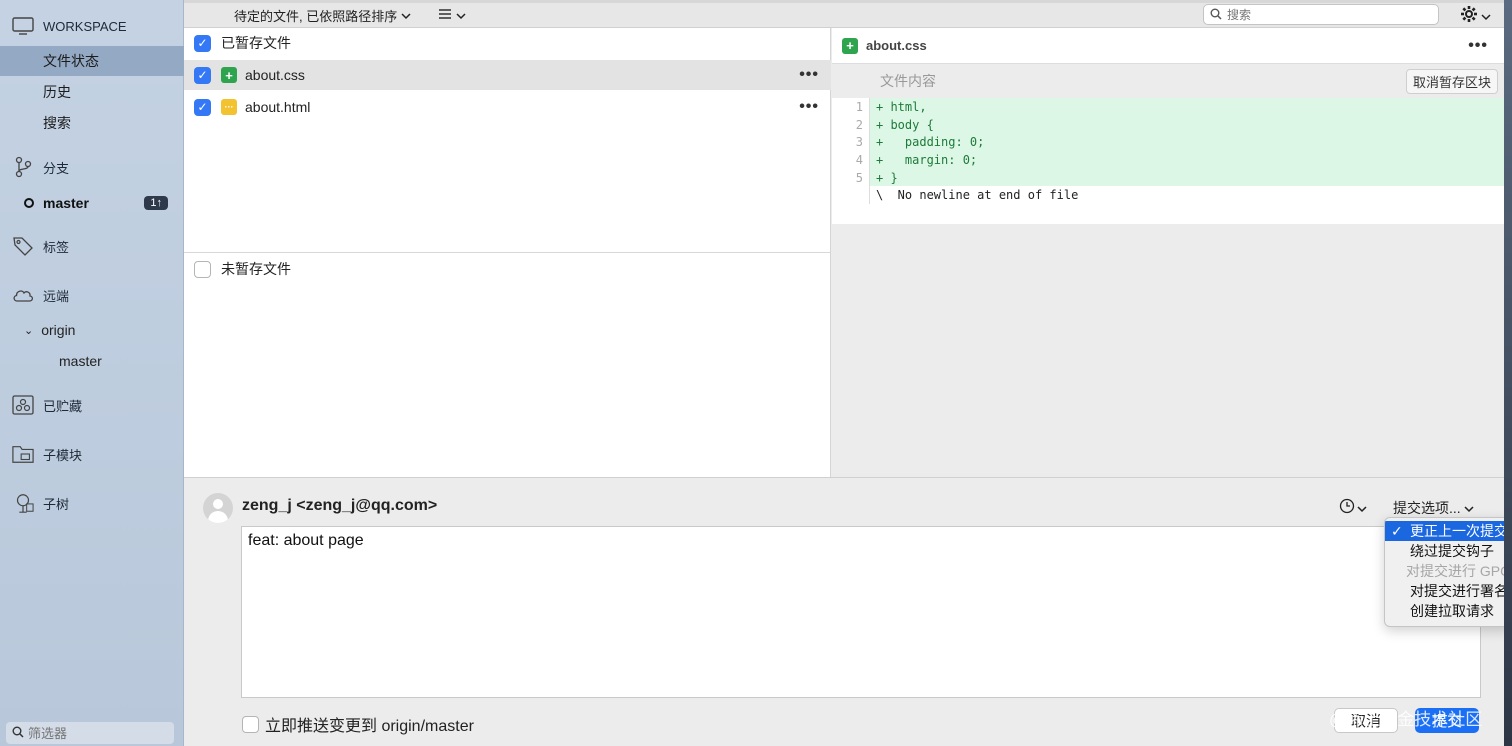 This screenshot has height=746, width=1512. I want to click on gear-icon, so click(1469, 16).